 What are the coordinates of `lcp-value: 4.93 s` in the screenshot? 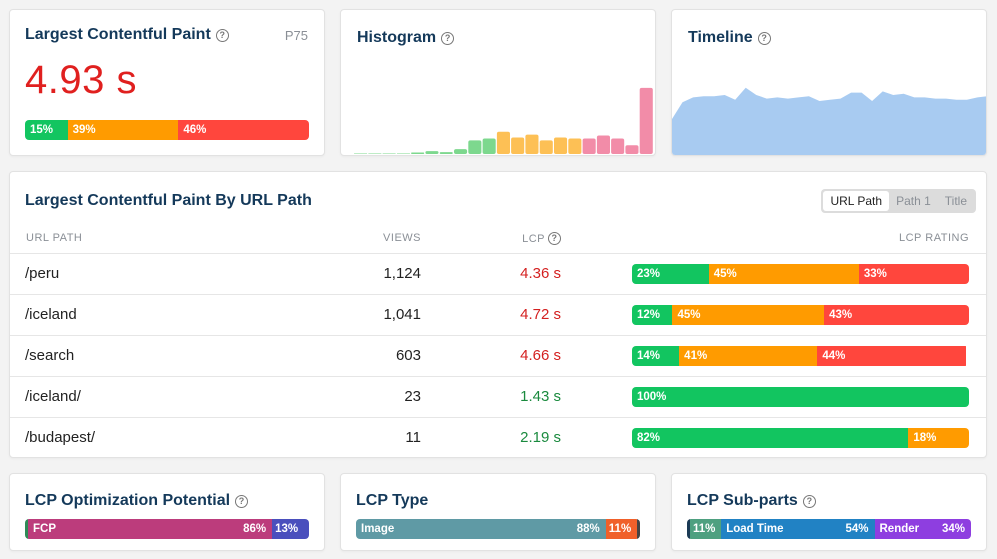 It's located at (81, 80).